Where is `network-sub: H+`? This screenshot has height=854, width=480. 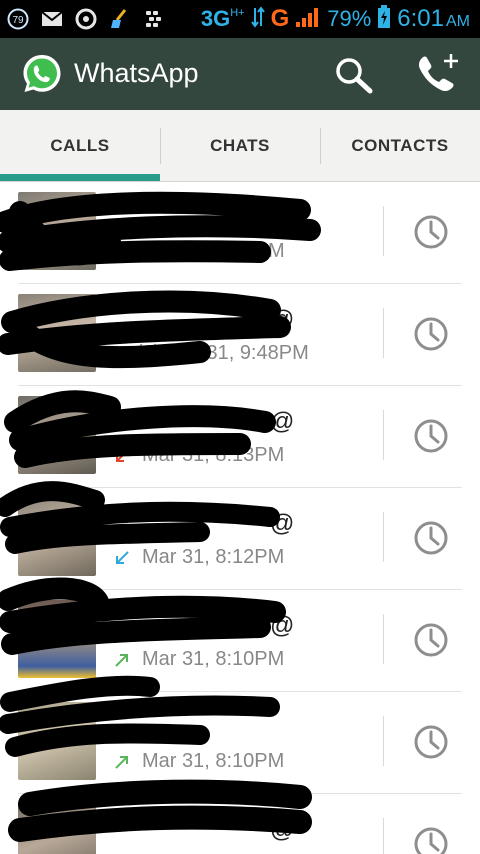 network-sub: H+ is located at coordinates (237, 13).